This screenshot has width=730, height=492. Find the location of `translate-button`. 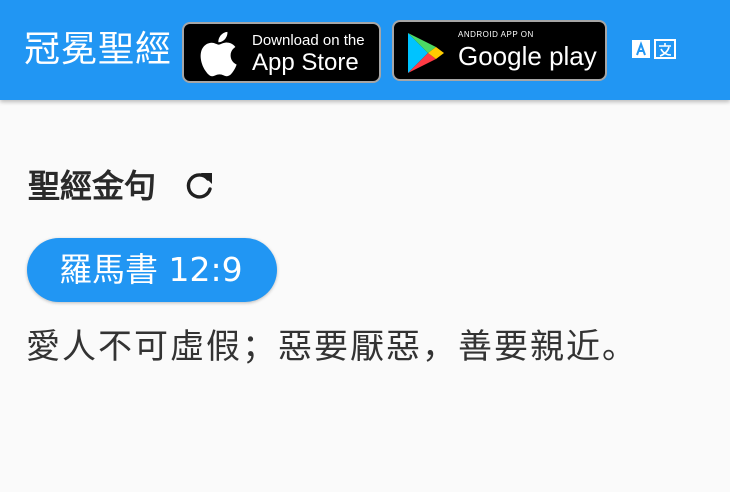

translate-button is located at coordinates (654, 49).